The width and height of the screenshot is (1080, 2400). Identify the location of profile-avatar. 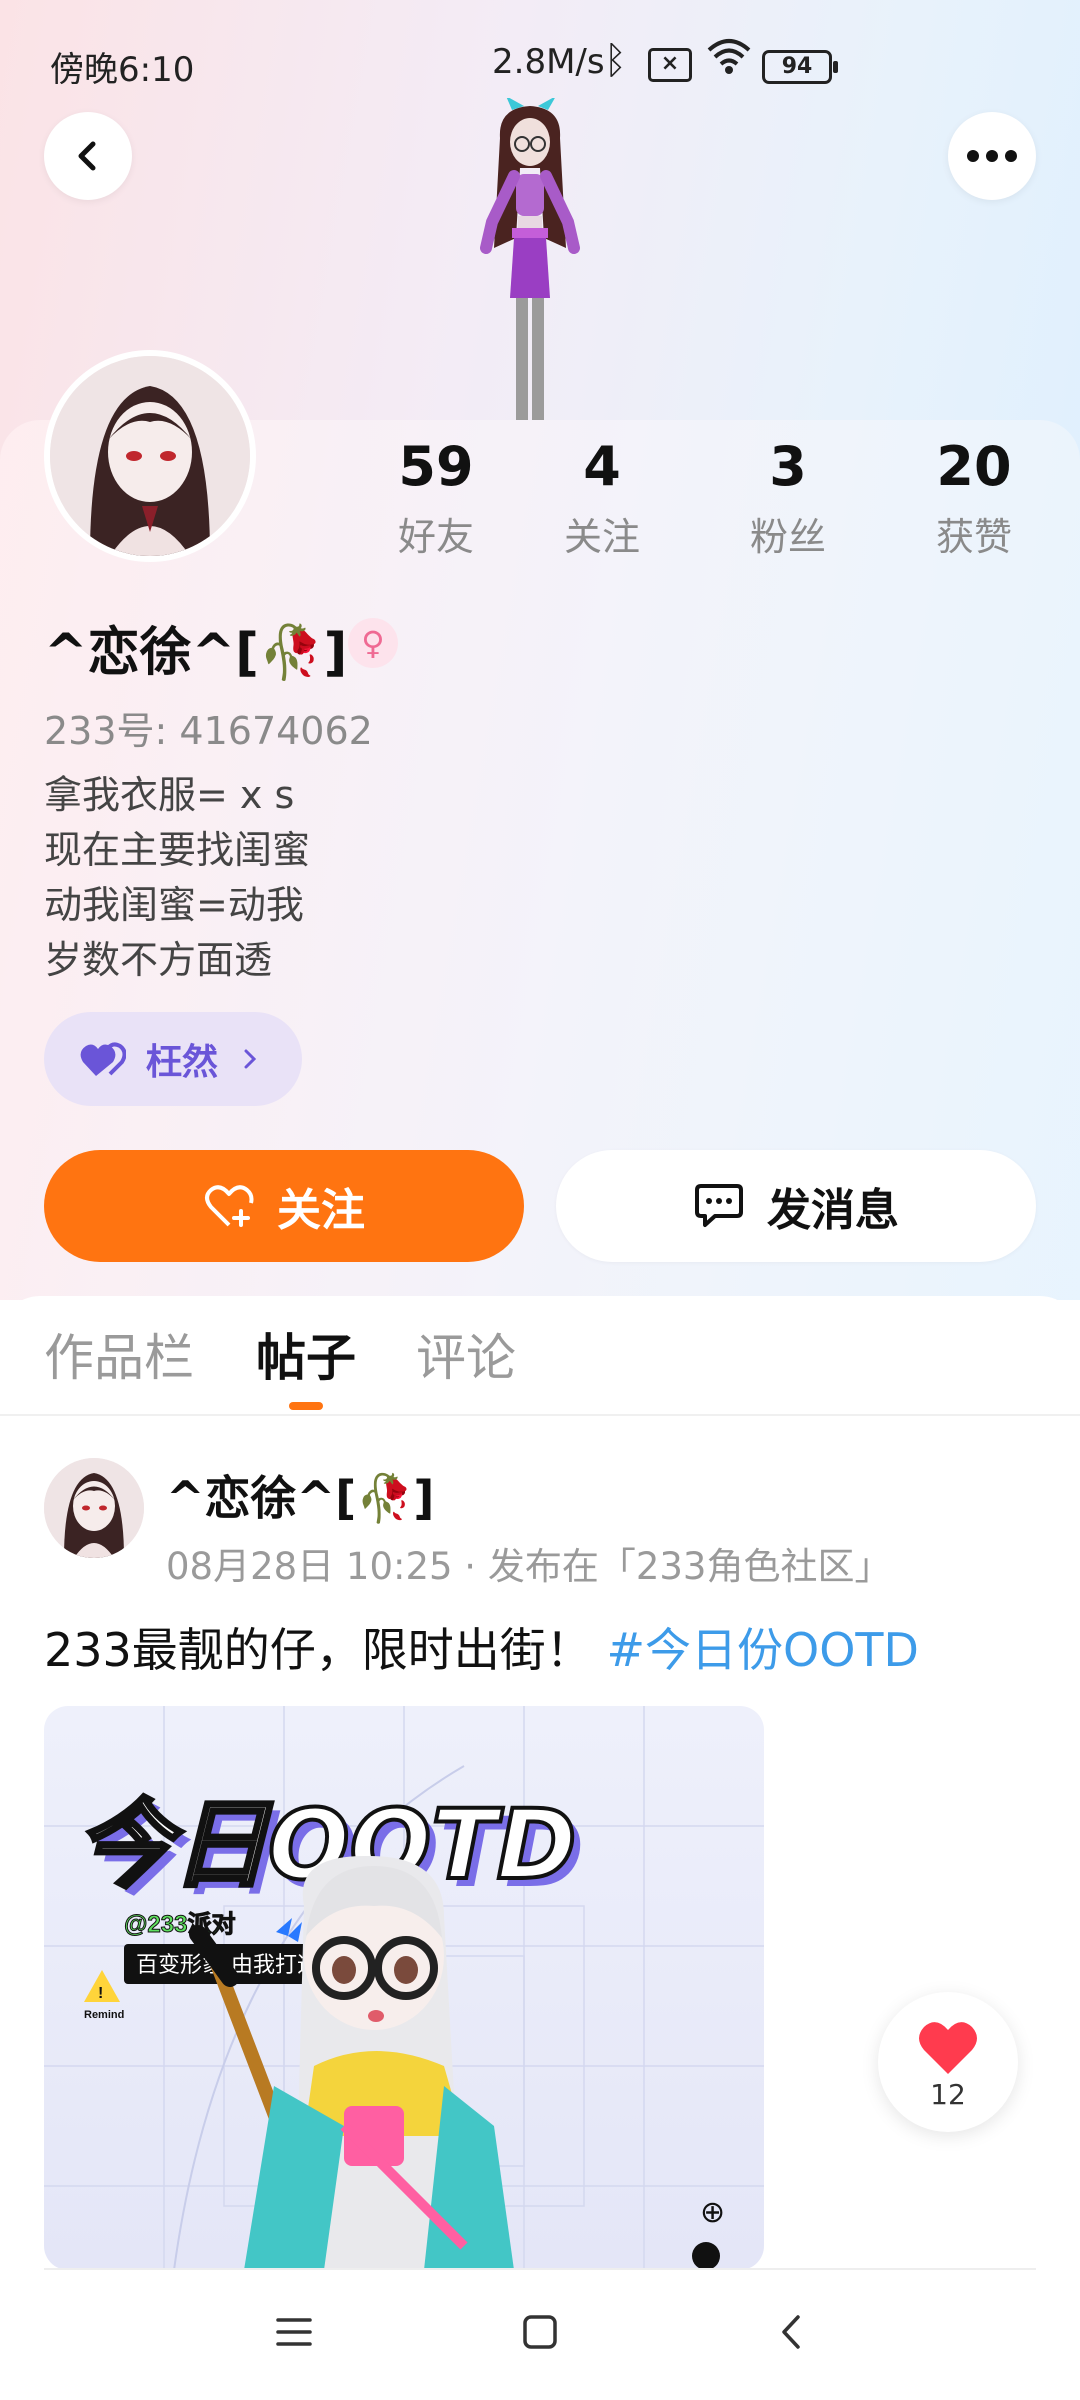
(150, 456).